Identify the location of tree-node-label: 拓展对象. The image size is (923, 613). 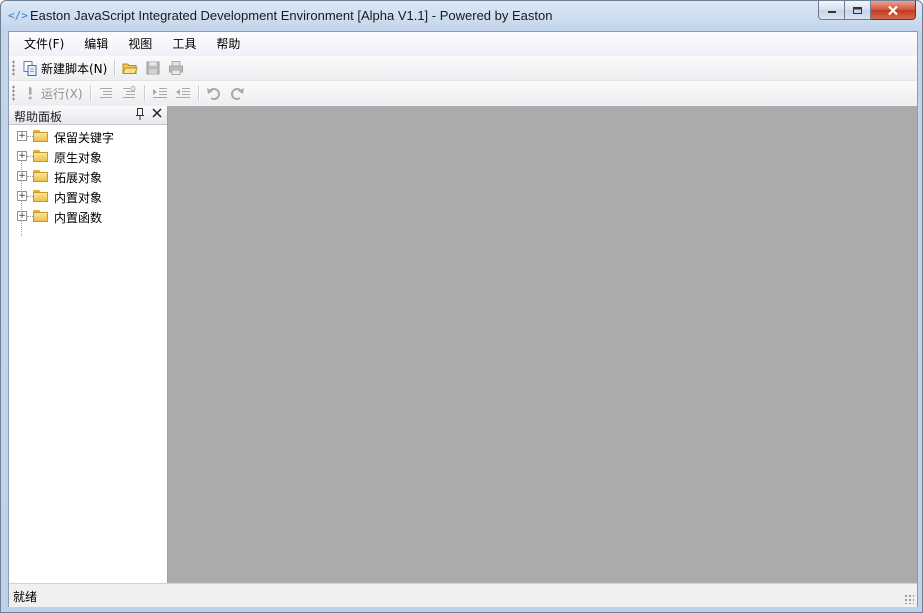
(78, 178).